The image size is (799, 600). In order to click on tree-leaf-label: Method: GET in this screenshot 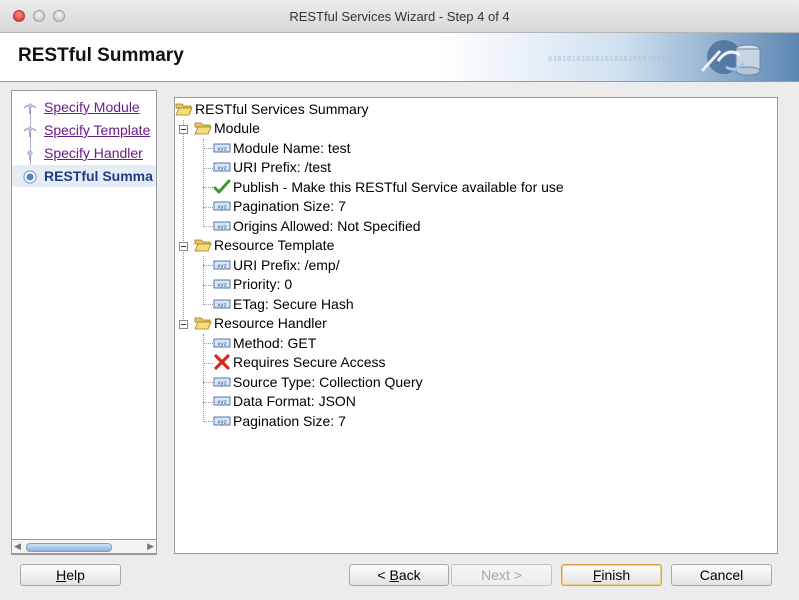, I will do `click(275, 343)`.